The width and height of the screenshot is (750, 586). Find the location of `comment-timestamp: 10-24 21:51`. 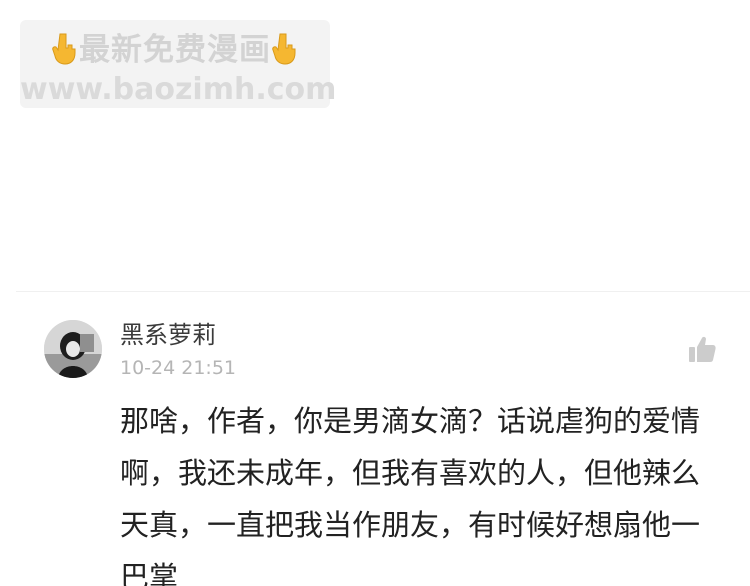

comment-timestamp: 10-24 21:51 is located at coordinates (178, 368).